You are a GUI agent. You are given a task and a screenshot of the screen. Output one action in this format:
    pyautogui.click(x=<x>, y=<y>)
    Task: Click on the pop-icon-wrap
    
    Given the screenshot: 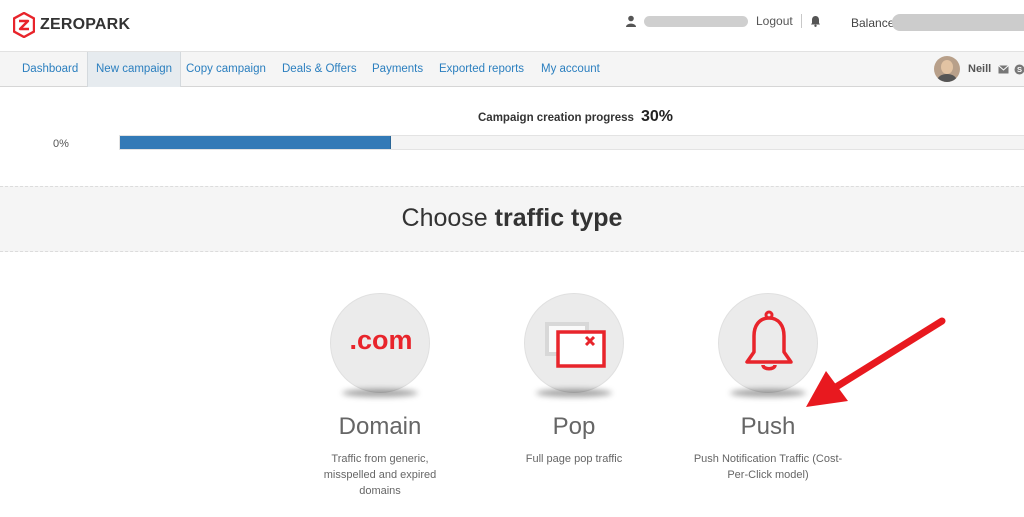 What is the action you would take?
    pyautogui.click(x=574, y=345)
    